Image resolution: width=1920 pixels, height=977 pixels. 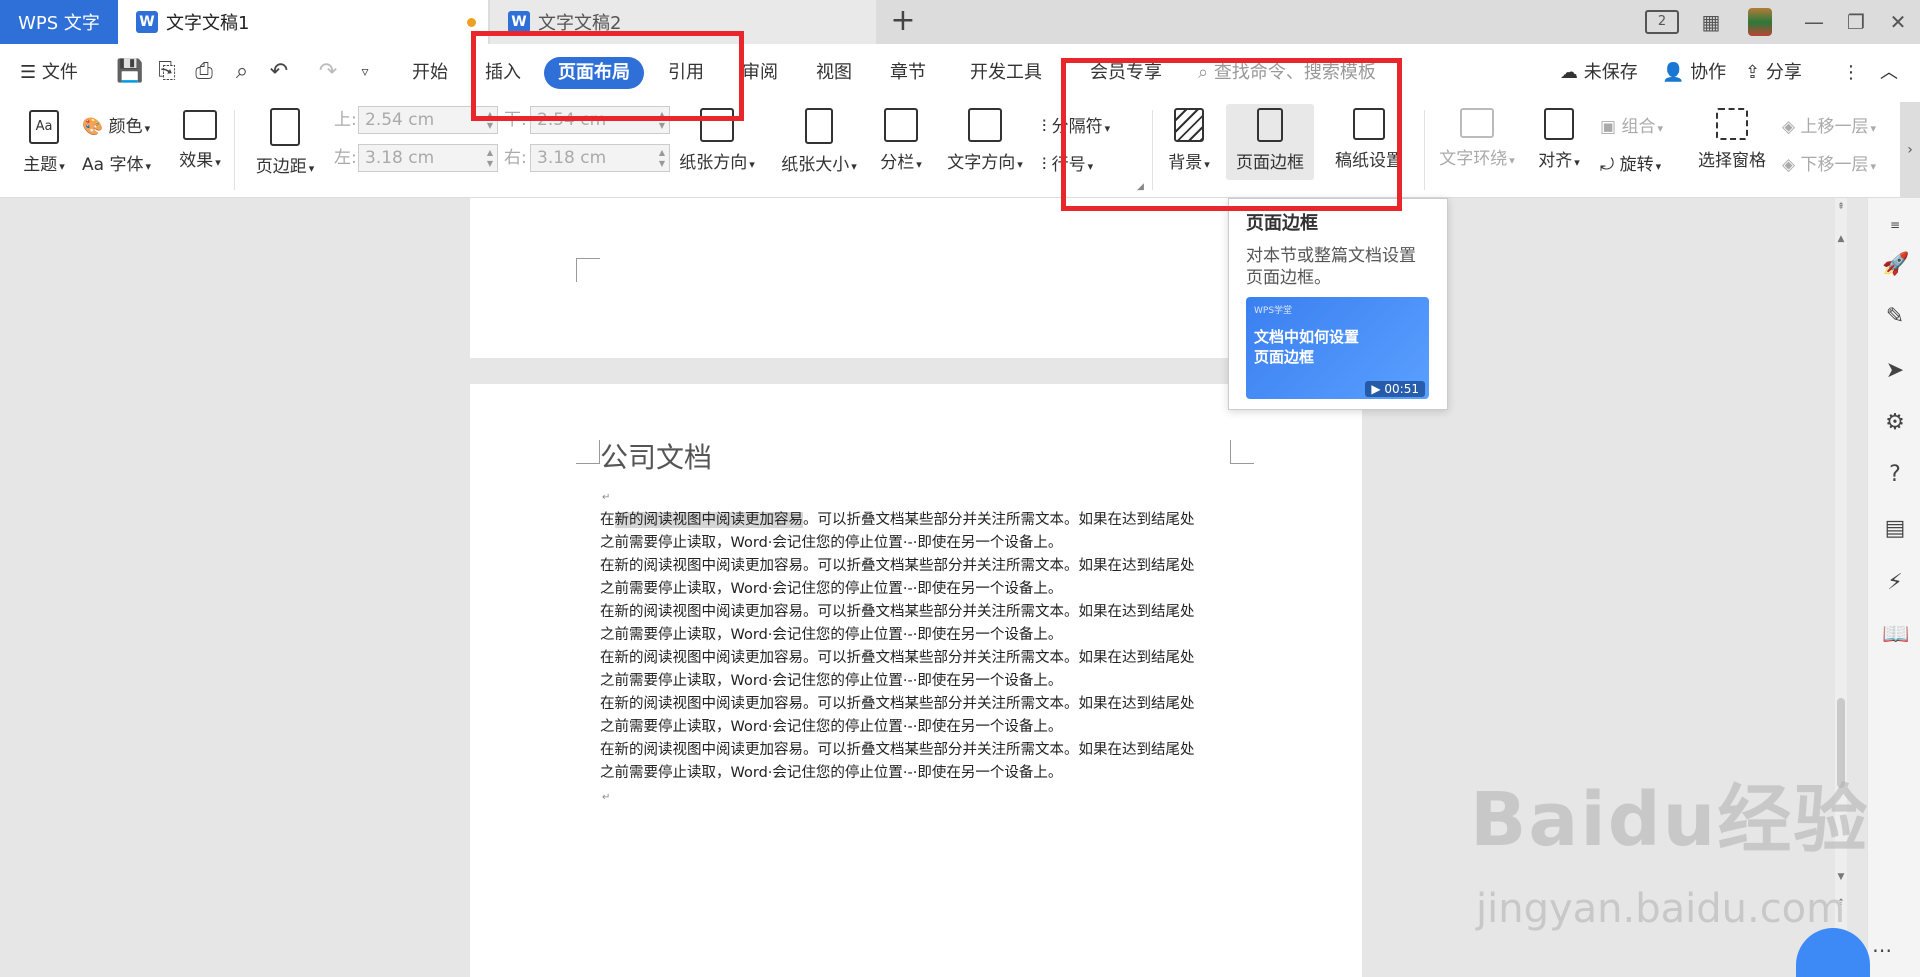 I want to click on wrap-text-label: 文字环绕, so click(x=1477, y=156).